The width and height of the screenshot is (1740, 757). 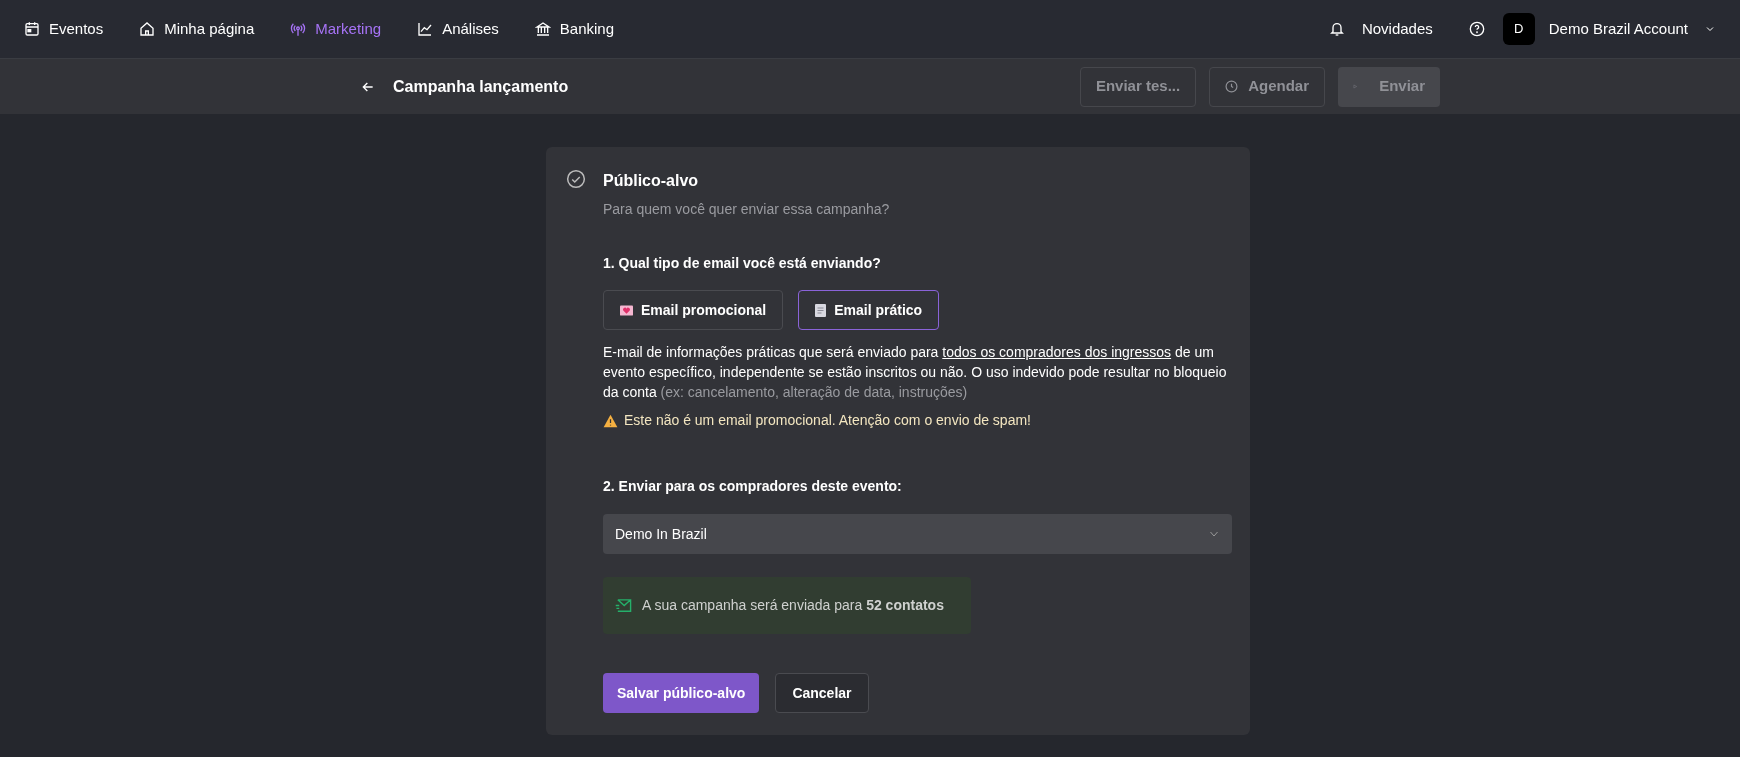 What do you see at coordinates (1057, 352) in the screenshot?
I see `buyers-link: todos os compradores dos ingressos` at bounding box center [1057, 352].